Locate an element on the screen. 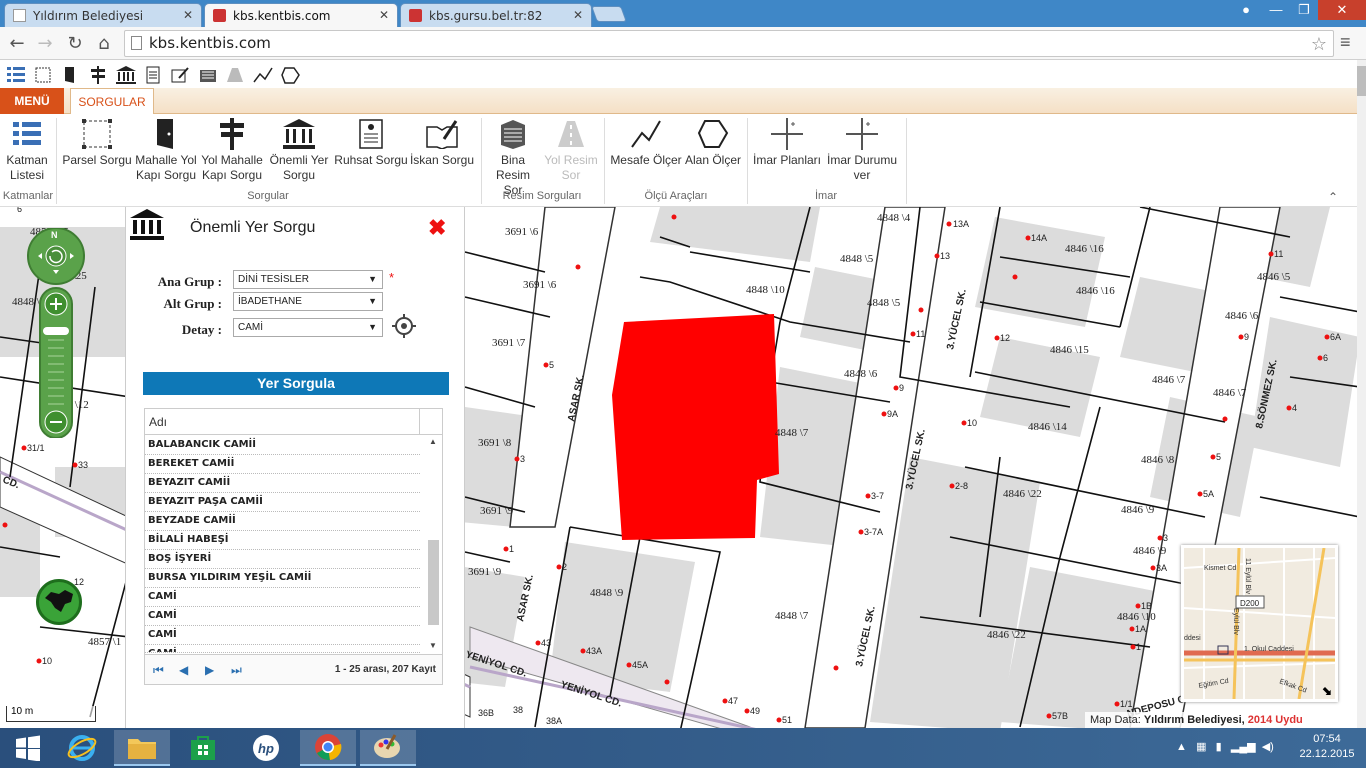  parcel-icon is located at coordinates (43, 75).